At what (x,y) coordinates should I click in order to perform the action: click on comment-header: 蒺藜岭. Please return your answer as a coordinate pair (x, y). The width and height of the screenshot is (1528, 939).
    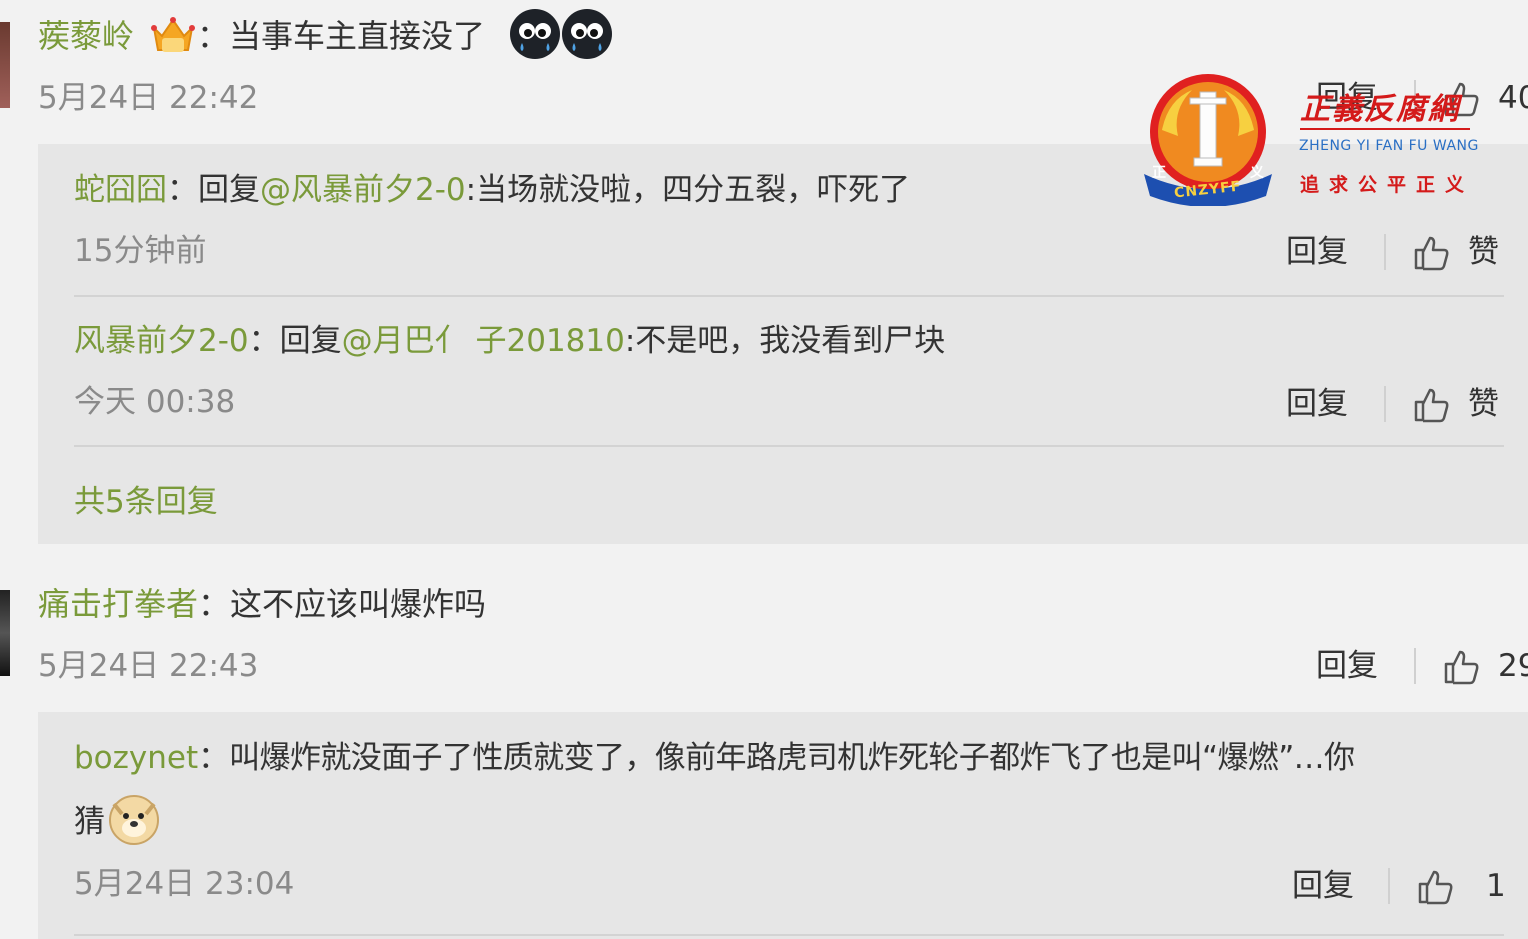
    Looking at the image, I should click on (86, 36).